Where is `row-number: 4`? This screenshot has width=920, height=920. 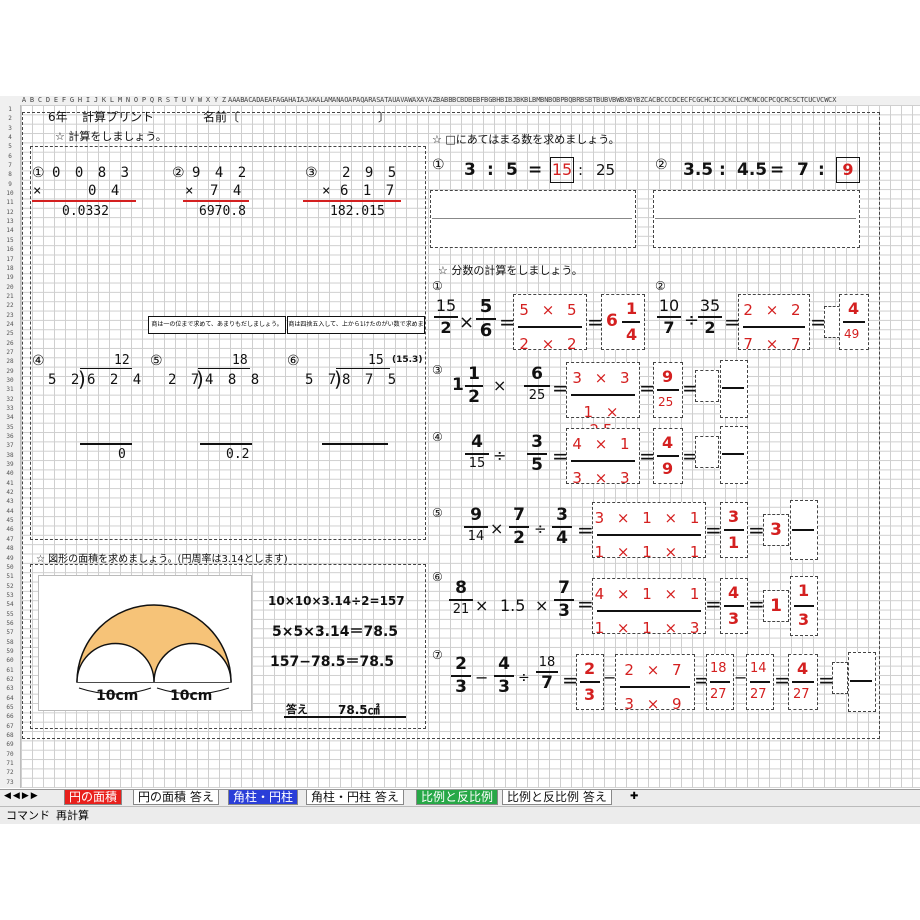
row-number: 4 is located at coordinates (10, 137).